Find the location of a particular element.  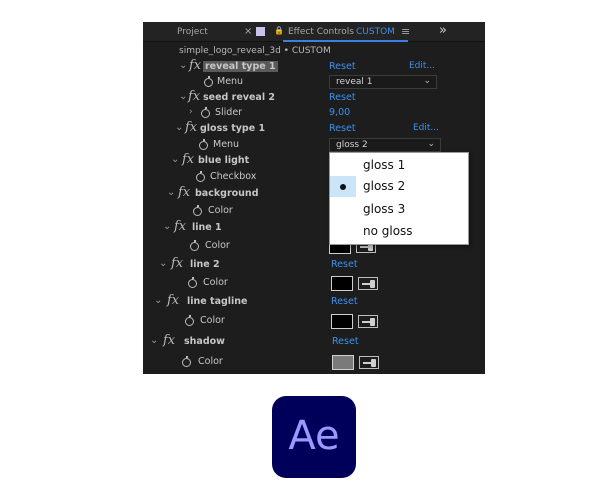

effect-name: seed reveal 2 is located at coordinates (239, 97).